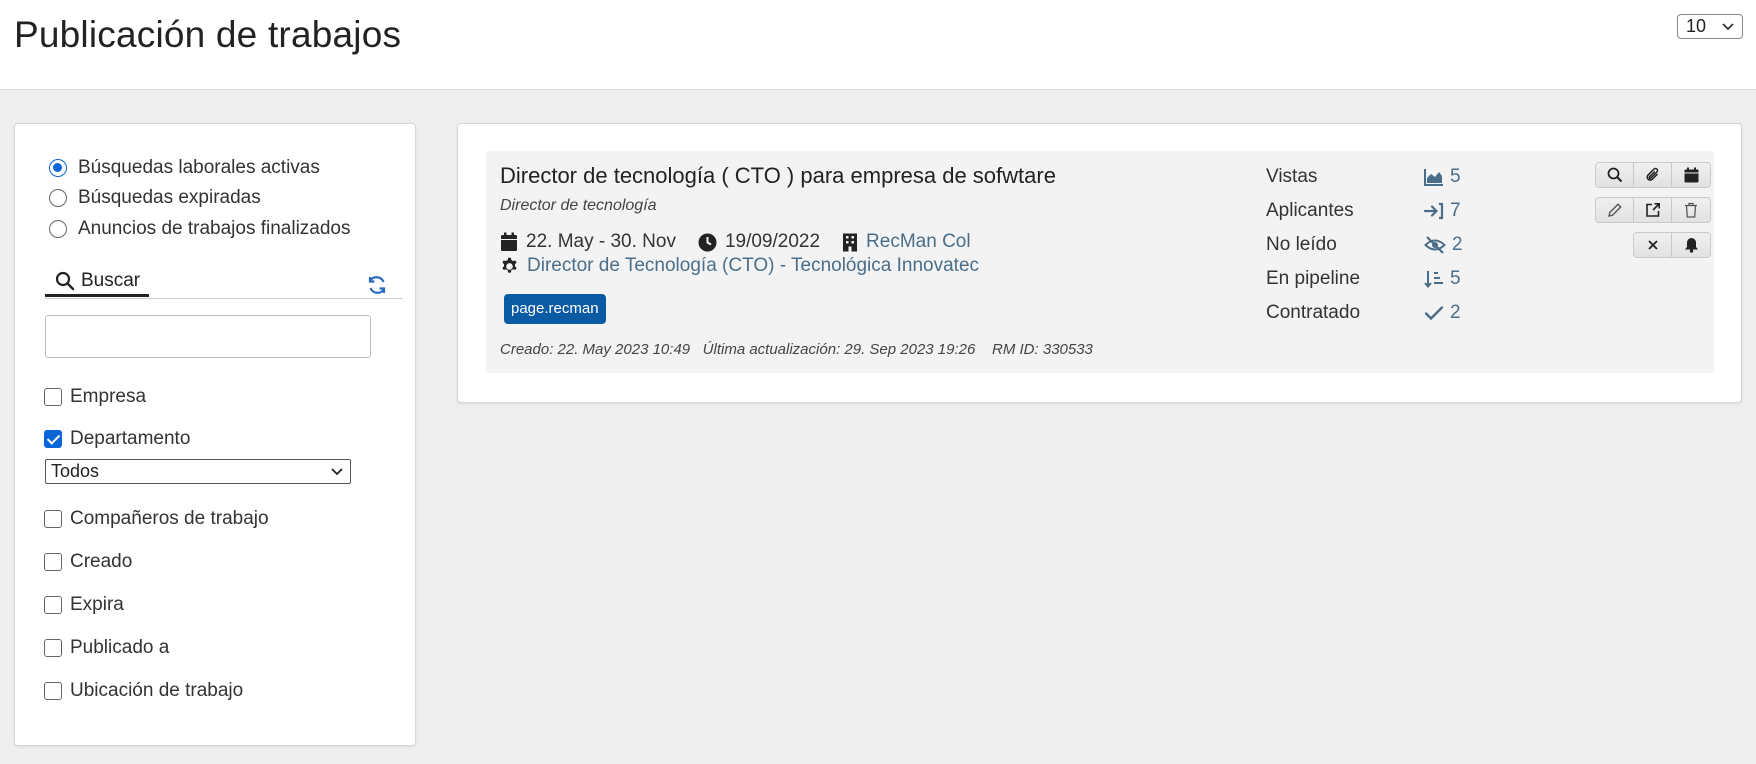 The height and width of the screenshot is (764, 1756). What do you see at coordinates (1310, 210) in the screenshot?
I see `stat-applicants-label: Aplicantes` at bounding box center [1310, 210].